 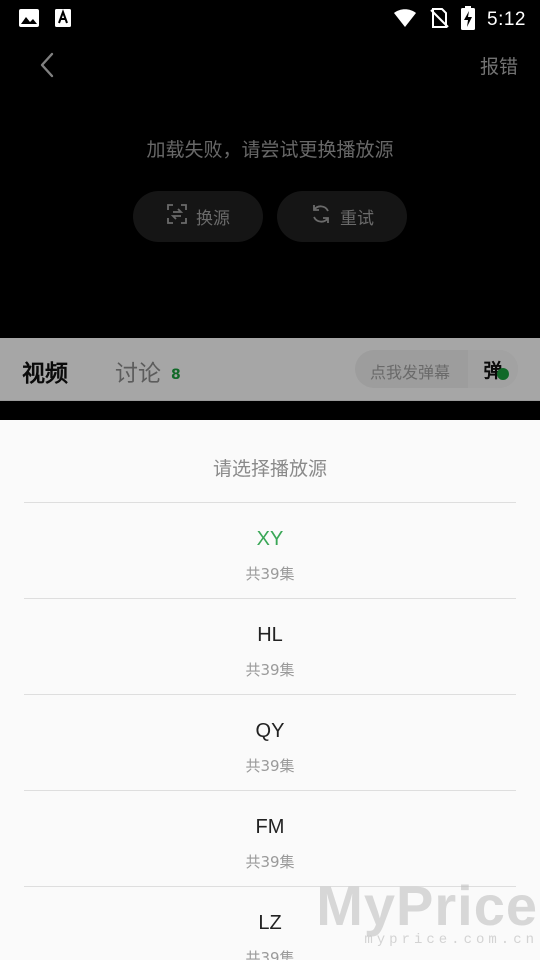 What do you see at coordinates (468, 20) in the screenshot?
I see `battery-charging-icon` at bounding box center [468, 20].